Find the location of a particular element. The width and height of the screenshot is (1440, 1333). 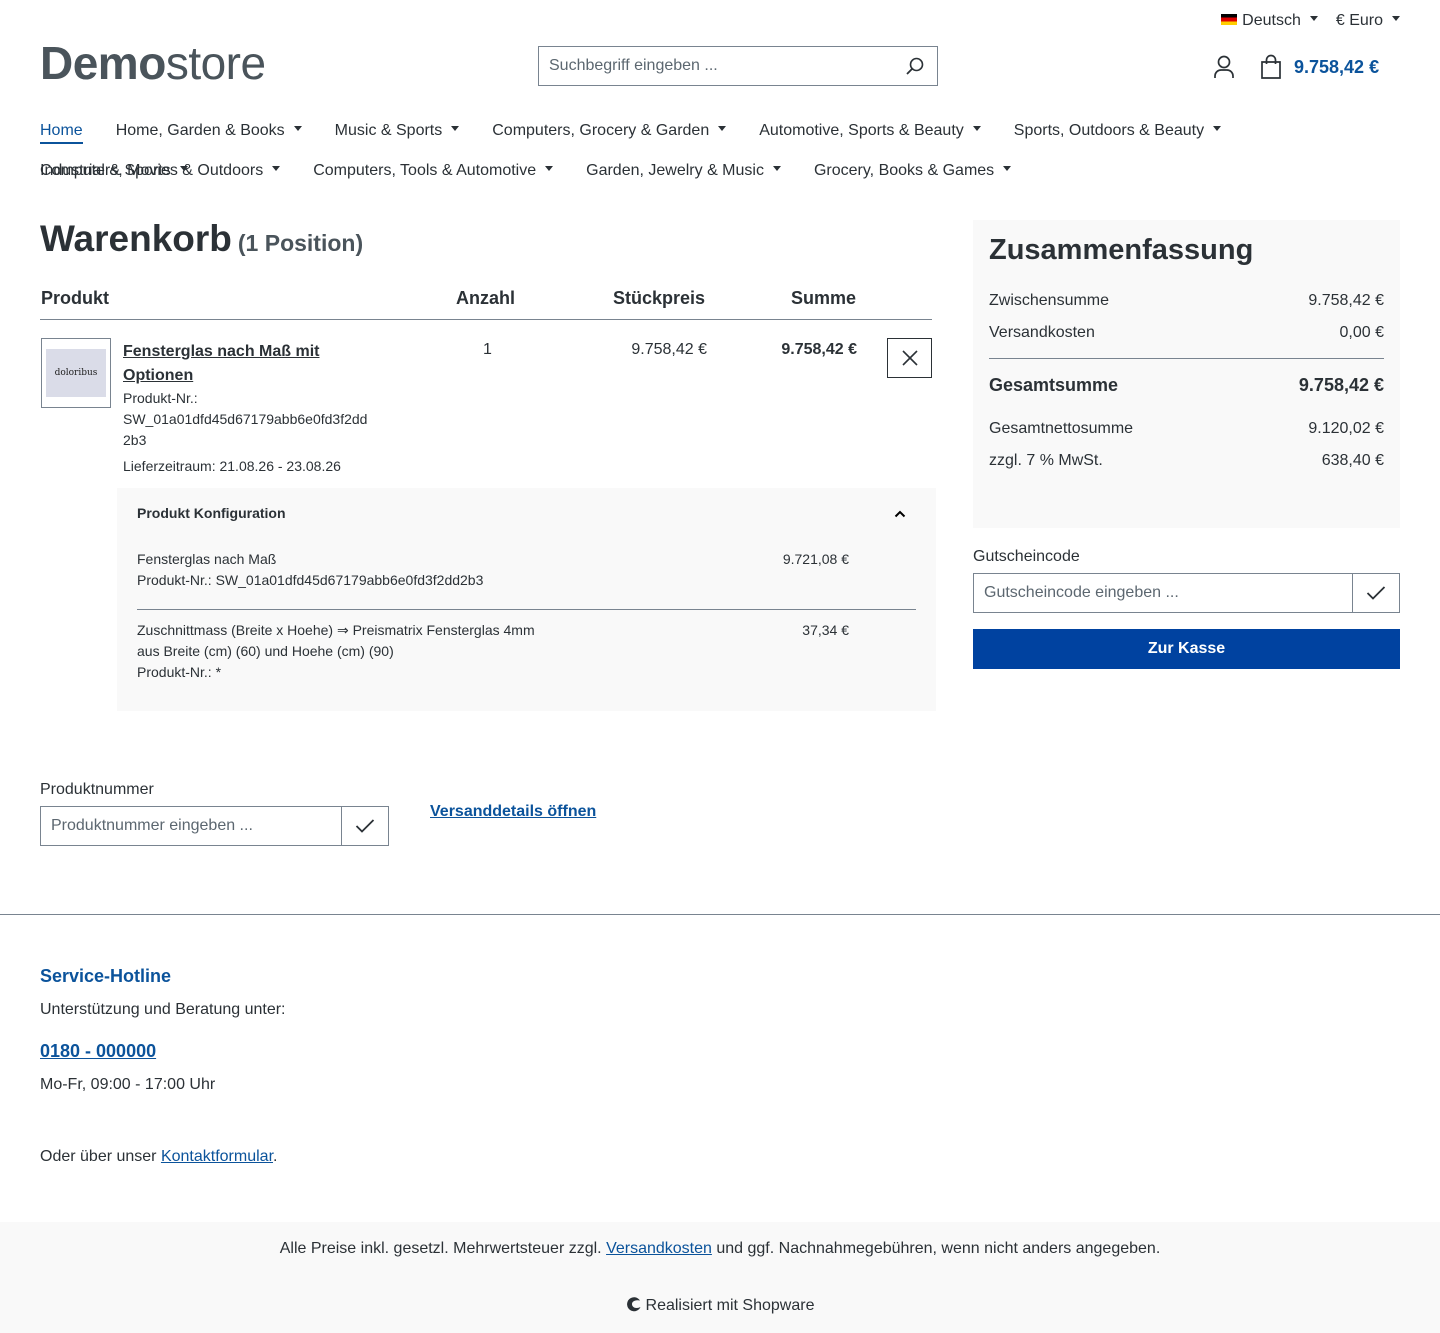

hotline-phone-link: 0180 - 000000 is located at coordinates (98, 1051).